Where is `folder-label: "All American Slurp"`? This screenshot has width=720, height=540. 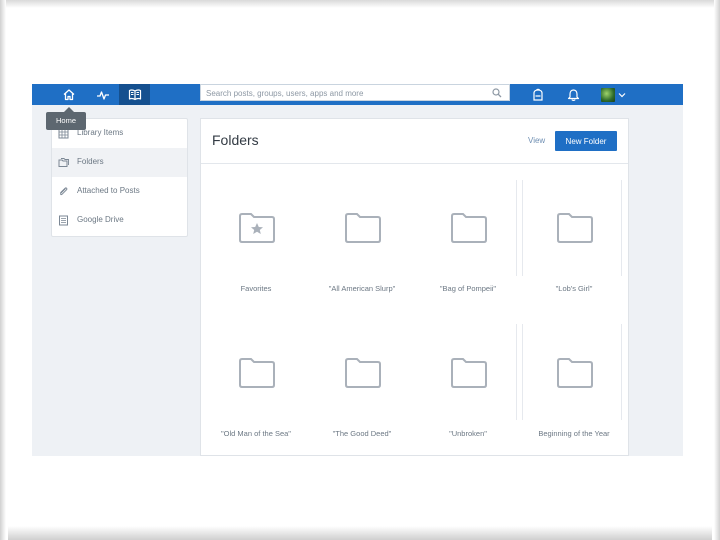
folder-label: "All American Slurp" is located at coordinates (362, 288).